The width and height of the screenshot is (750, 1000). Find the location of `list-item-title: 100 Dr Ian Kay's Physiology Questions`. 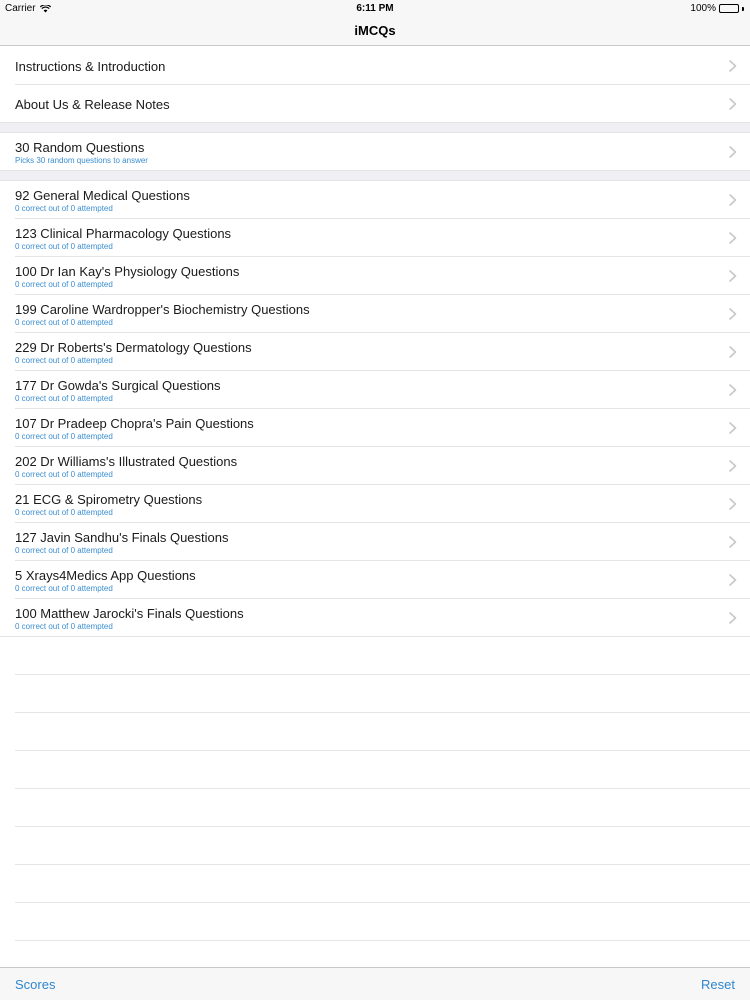

list-item-title: 100 Dr Ian Kay's Physiology Questions is located at coordinates (127, 271).